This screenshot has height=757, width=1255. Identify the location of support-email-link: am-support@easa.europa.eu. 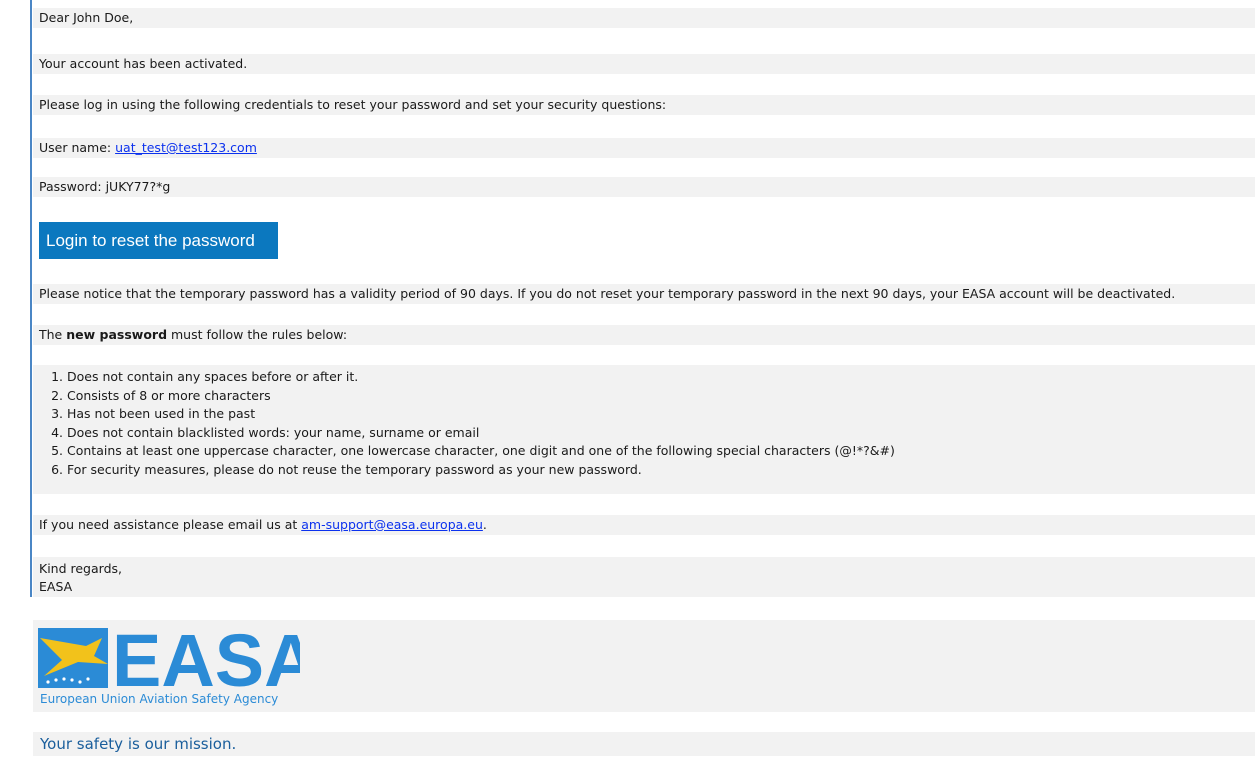
(392, 524).